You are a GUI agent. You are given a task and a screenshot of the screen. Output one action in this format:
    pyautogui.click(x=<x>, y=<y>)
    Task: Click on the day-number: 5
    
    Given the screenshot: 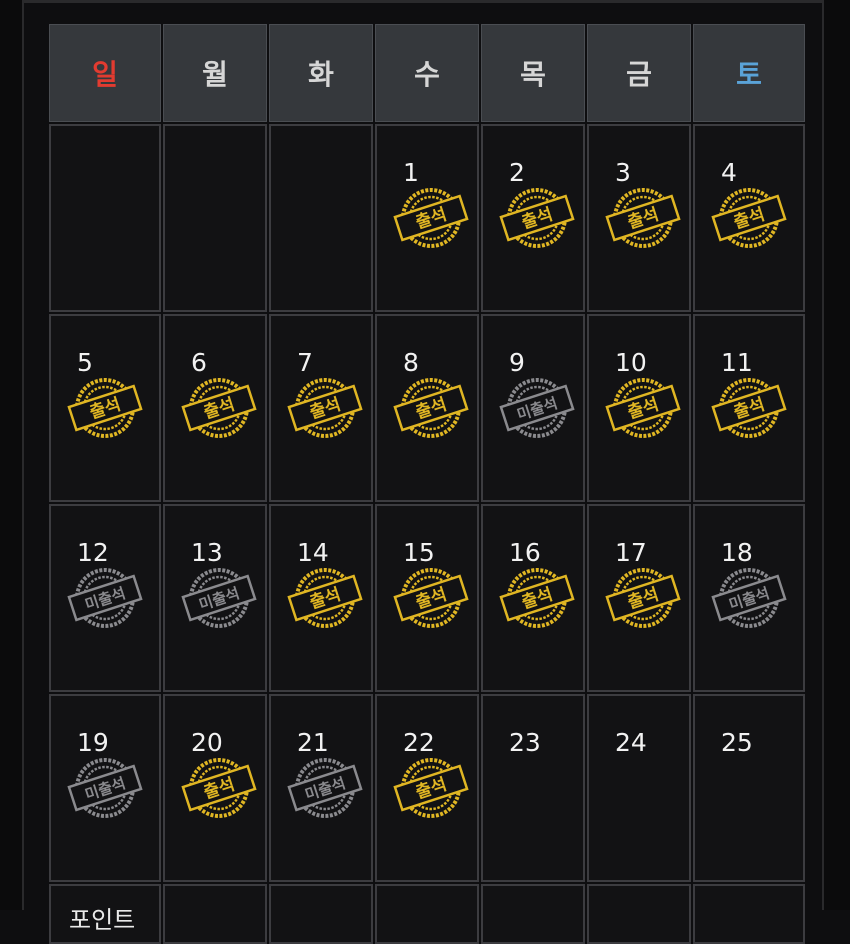 What is the action you would take?
    pyautogui.click(x=85, y=362)
    